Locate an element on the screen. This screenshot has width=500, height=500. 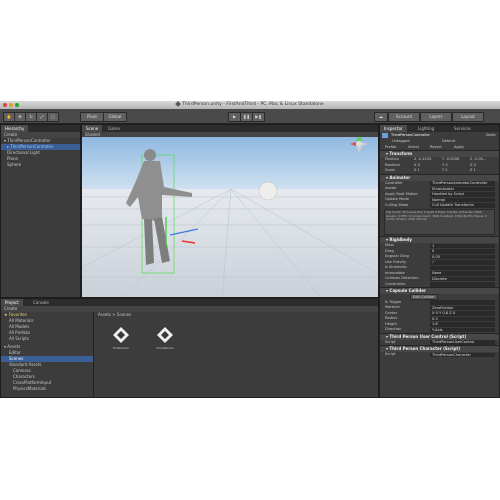
account-dropdown: Account is located at coordinates (404, 117).